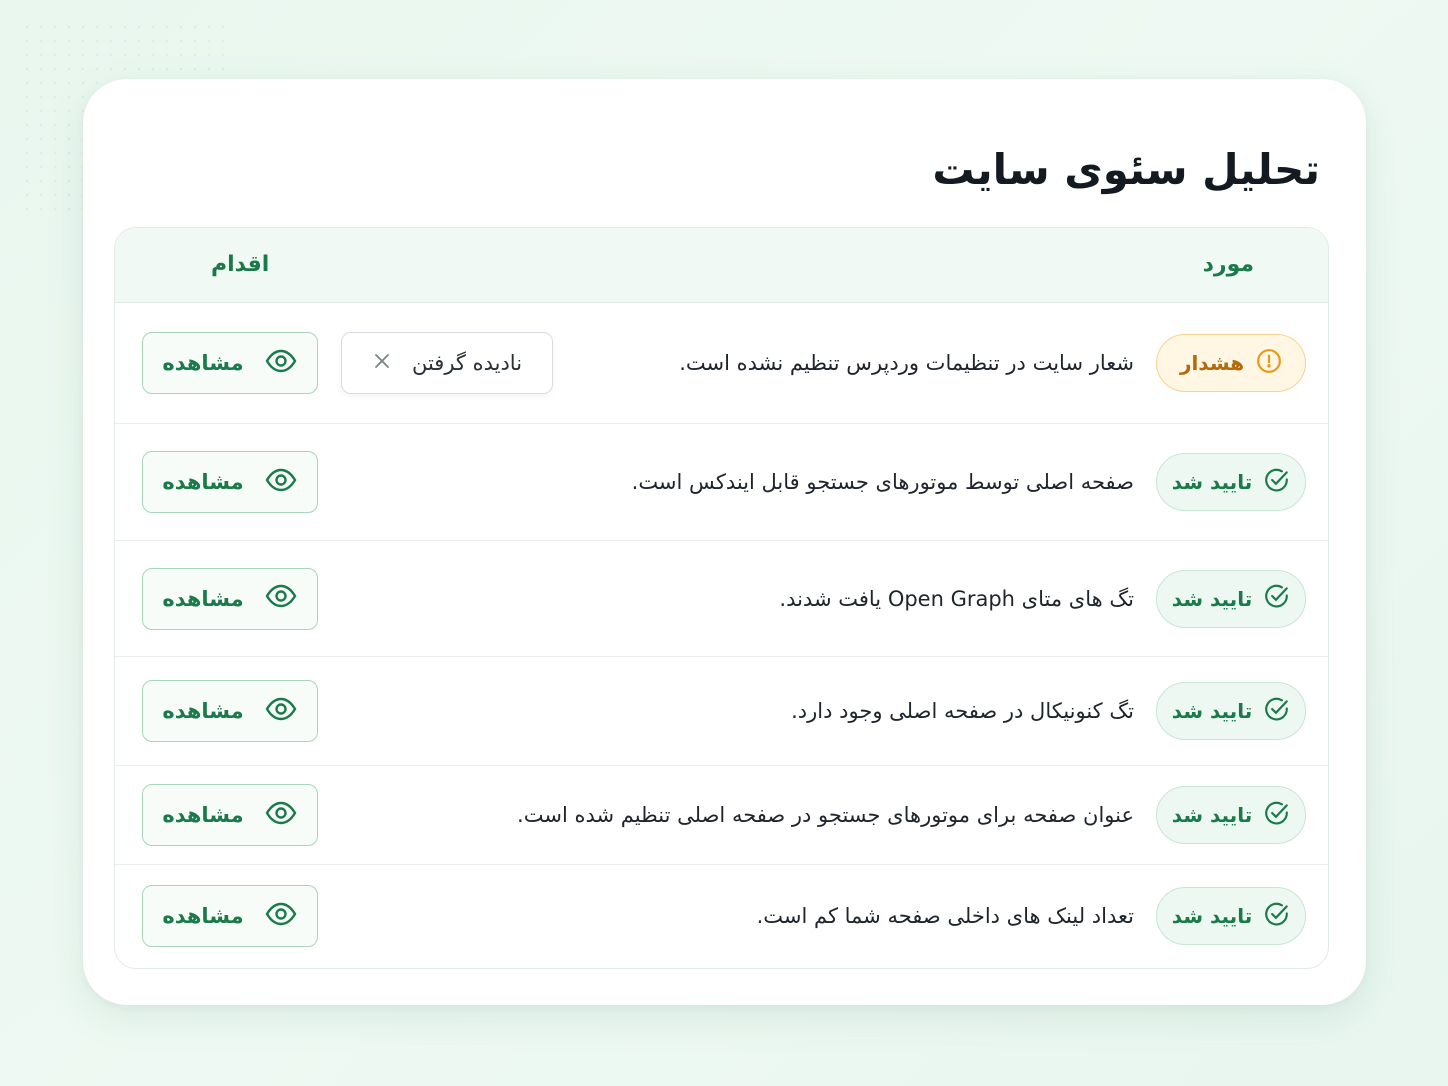  What do you see at coordinates (945, 916) in the screenshot?
I see `check-description: تعداد لینک های داخلی صفحه شما کم است.` at bounding box center [945, 916].